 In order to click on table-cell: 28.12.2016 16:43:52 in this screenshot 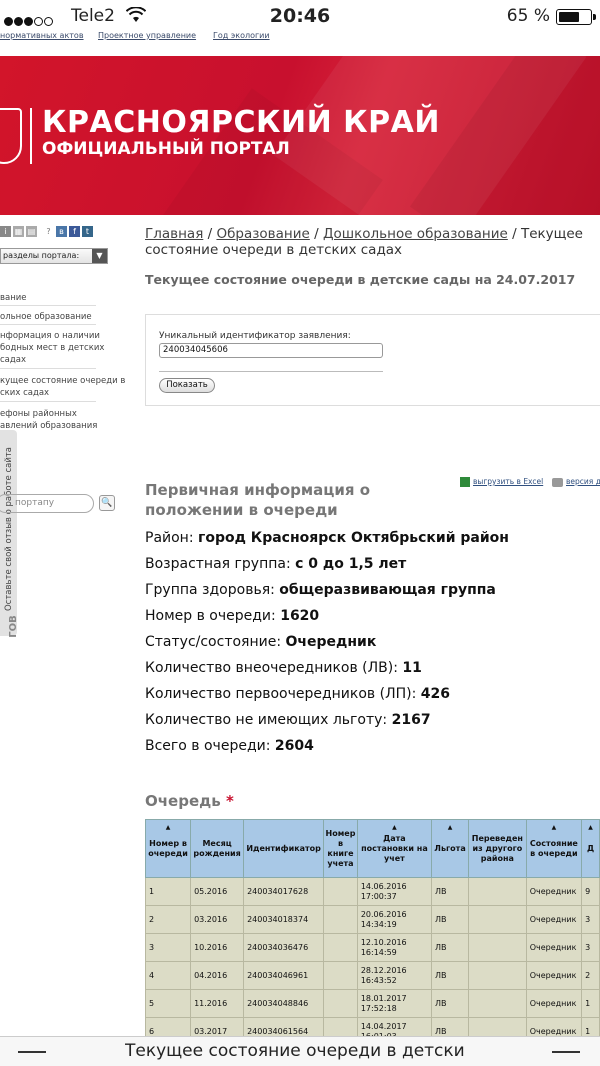, I will do `click(394, 975)`.